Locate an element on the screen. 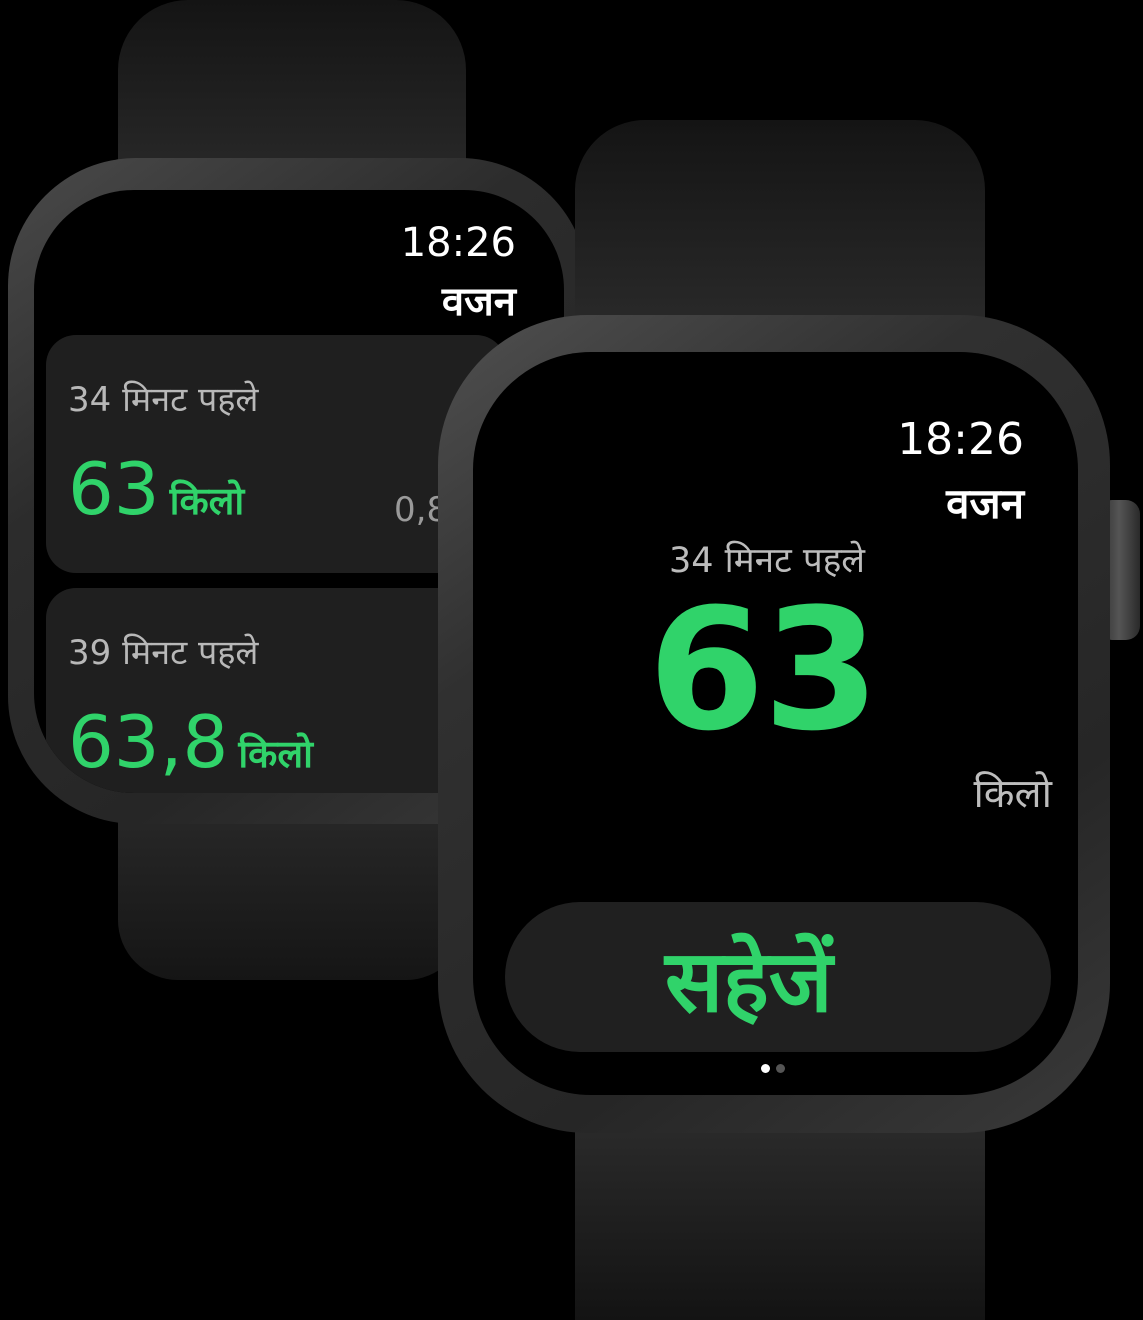 The width and height of the screenshot is (1143, 1320). page-dot is located at coordinates (780, 1068).